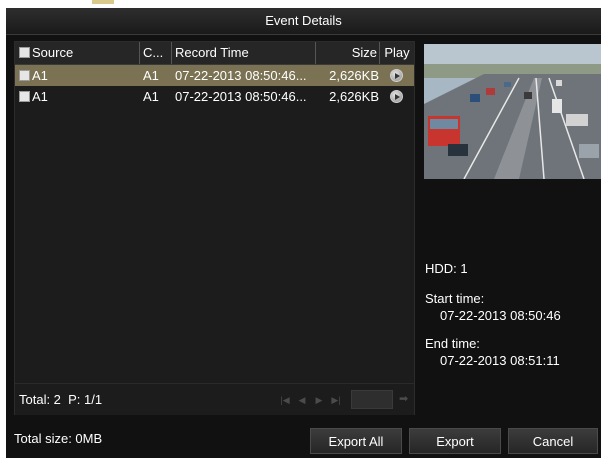  I want to click on go-arrow-icon: ➡, so click(403, 398).